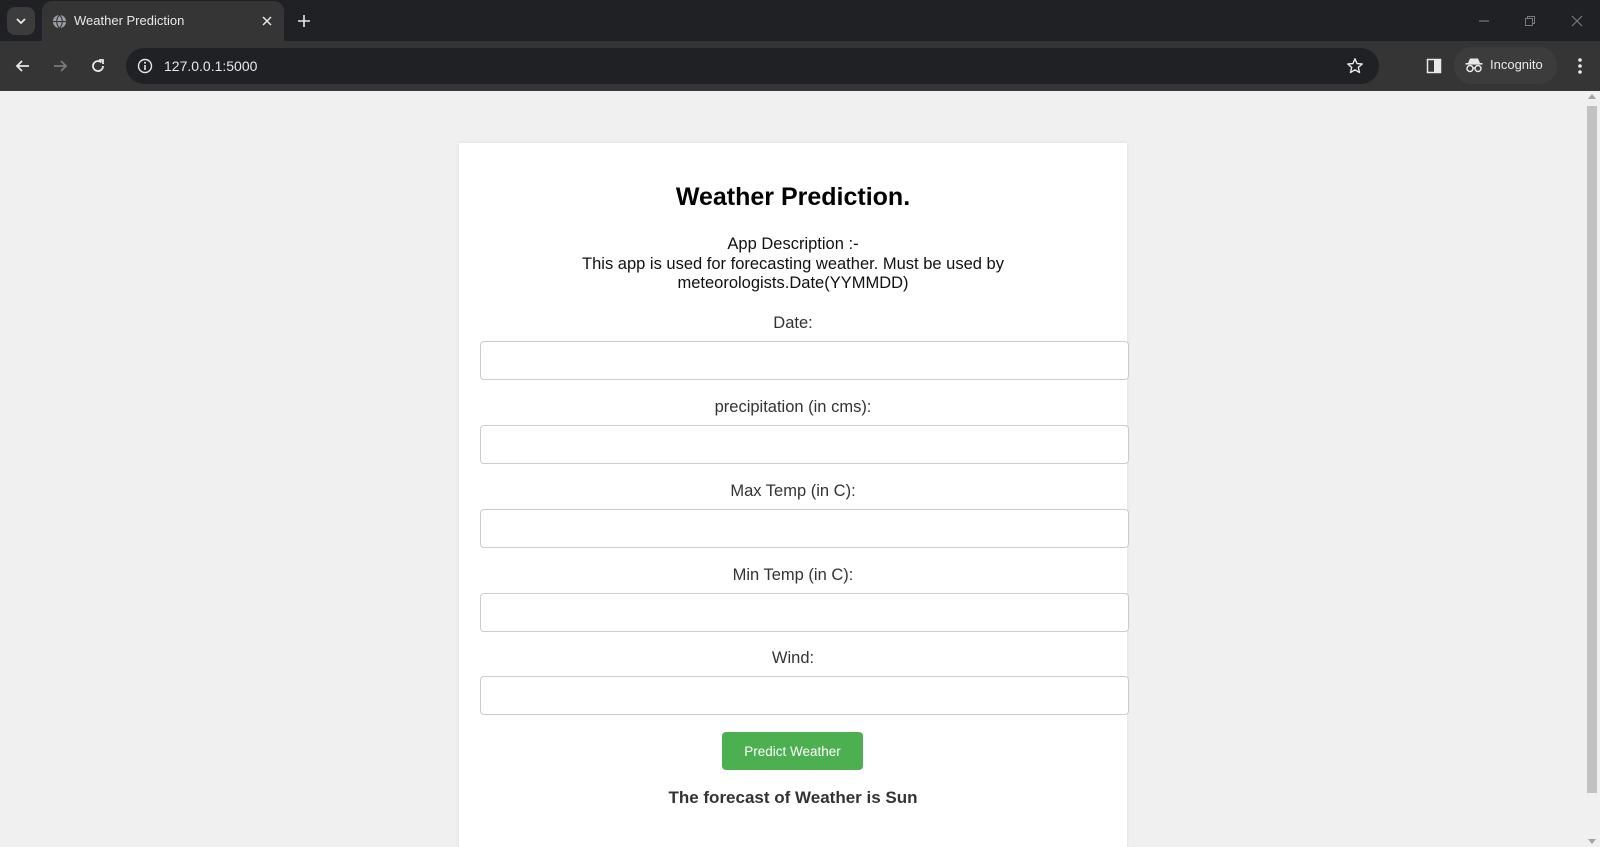 The image size is (1600, 847). What do you see at coordinates (1592, 449) in the screenshot?
I see `scrollbar-thumb` at bounding box center [1592, 449].